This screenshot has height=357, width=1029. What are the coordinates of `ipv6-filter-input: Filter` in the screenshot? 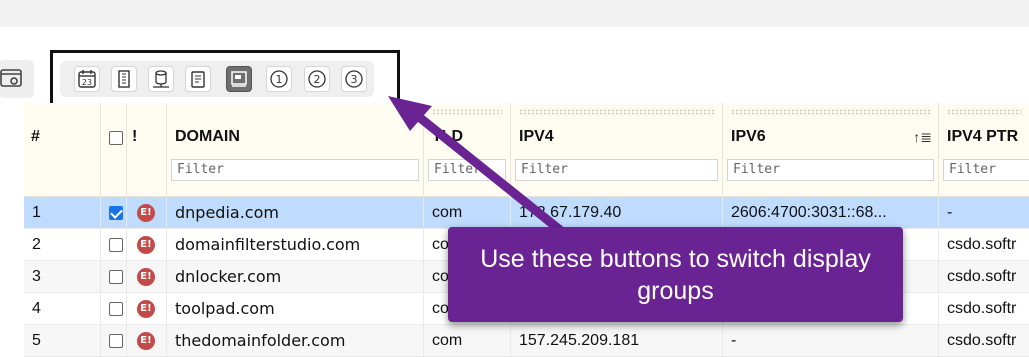 It's located at (830, 170).